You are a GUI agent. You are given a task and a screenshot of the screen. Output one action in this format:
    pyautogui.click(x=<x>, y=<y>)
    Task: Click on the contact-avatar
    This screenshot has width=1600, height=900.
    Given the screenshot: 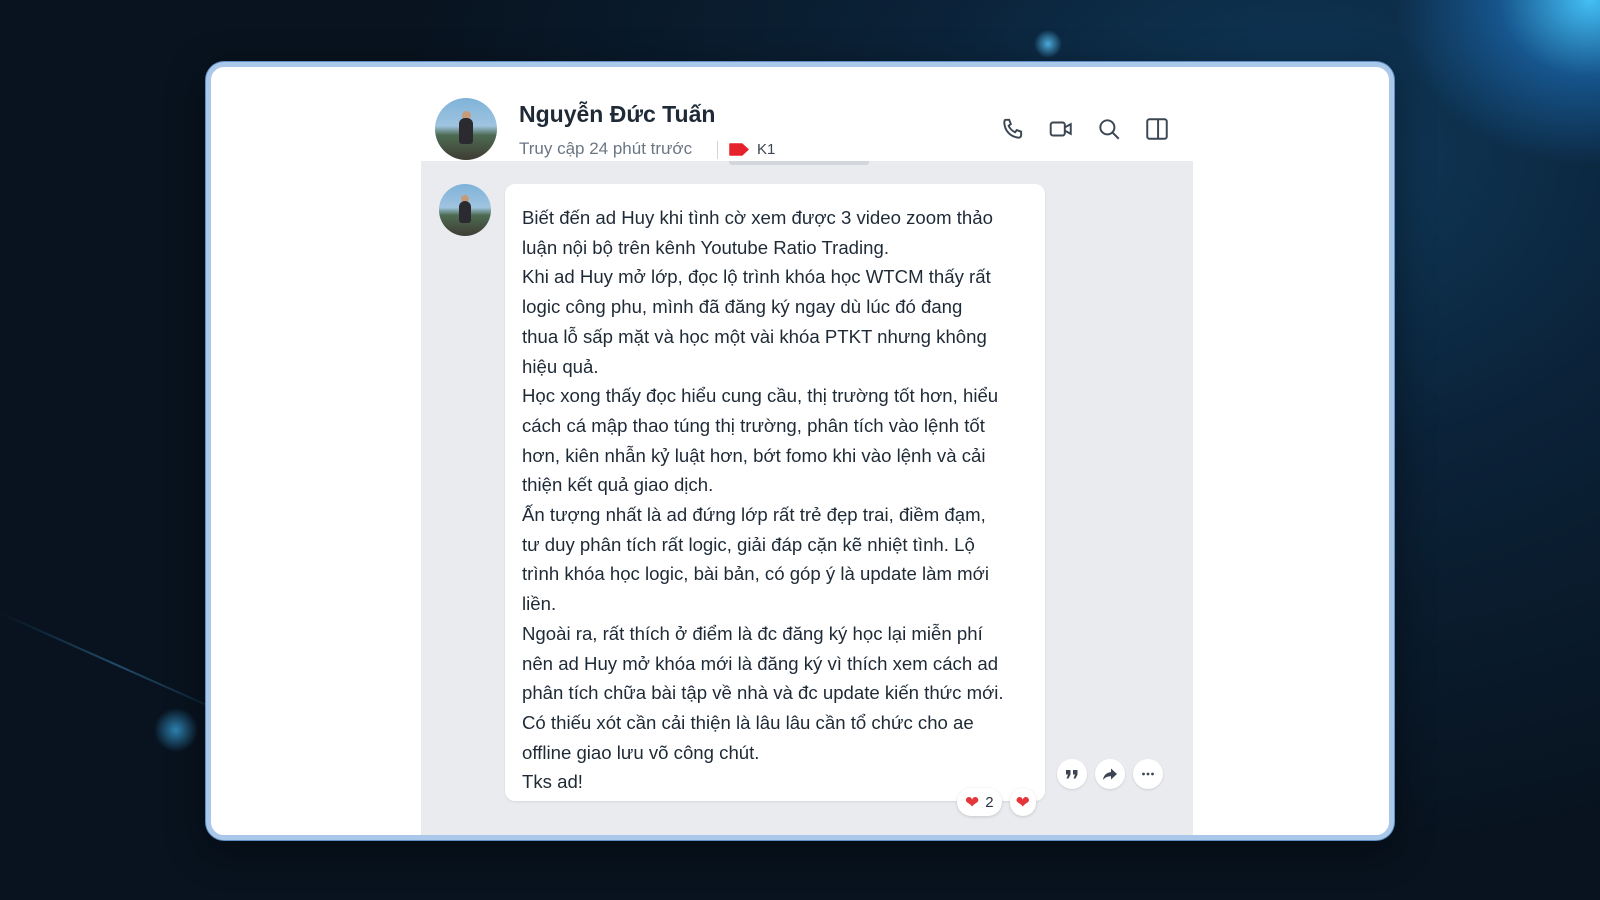 What is the action you would take?
    pyautogui.click(x=466, y=129)
    